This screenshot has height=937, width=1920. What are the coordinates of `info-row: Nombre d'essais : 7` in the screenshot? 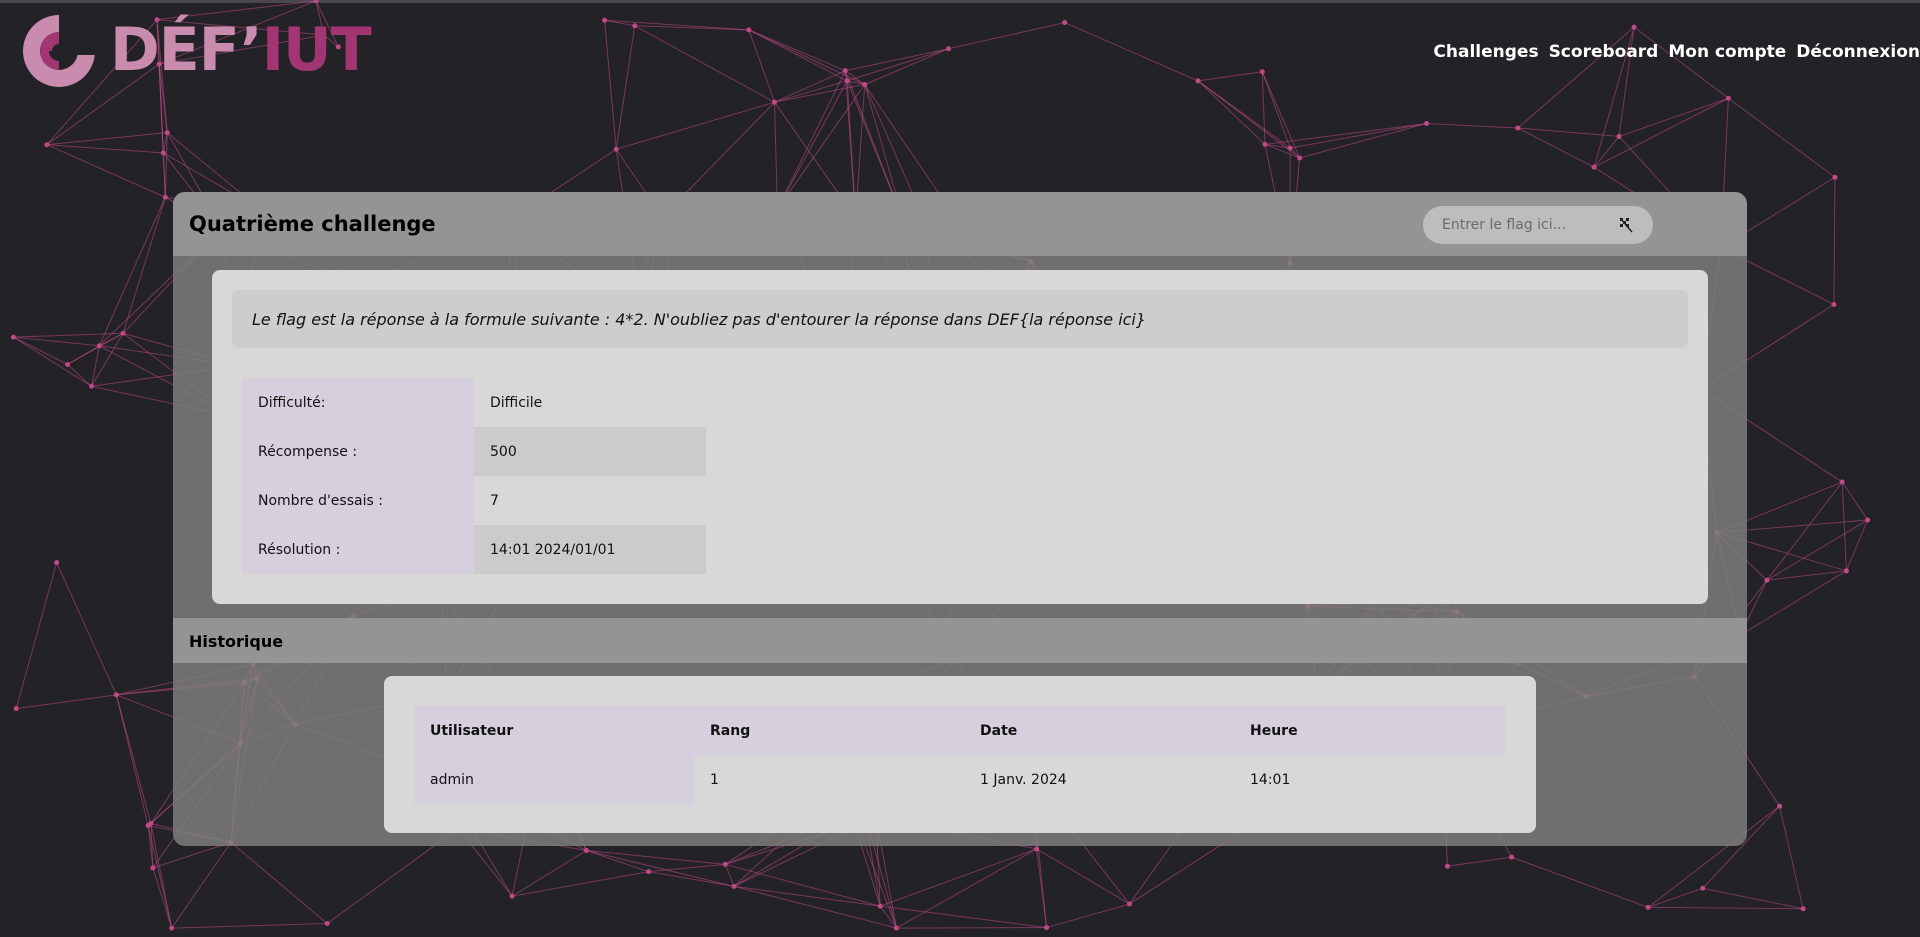 It's located at (474, 500).